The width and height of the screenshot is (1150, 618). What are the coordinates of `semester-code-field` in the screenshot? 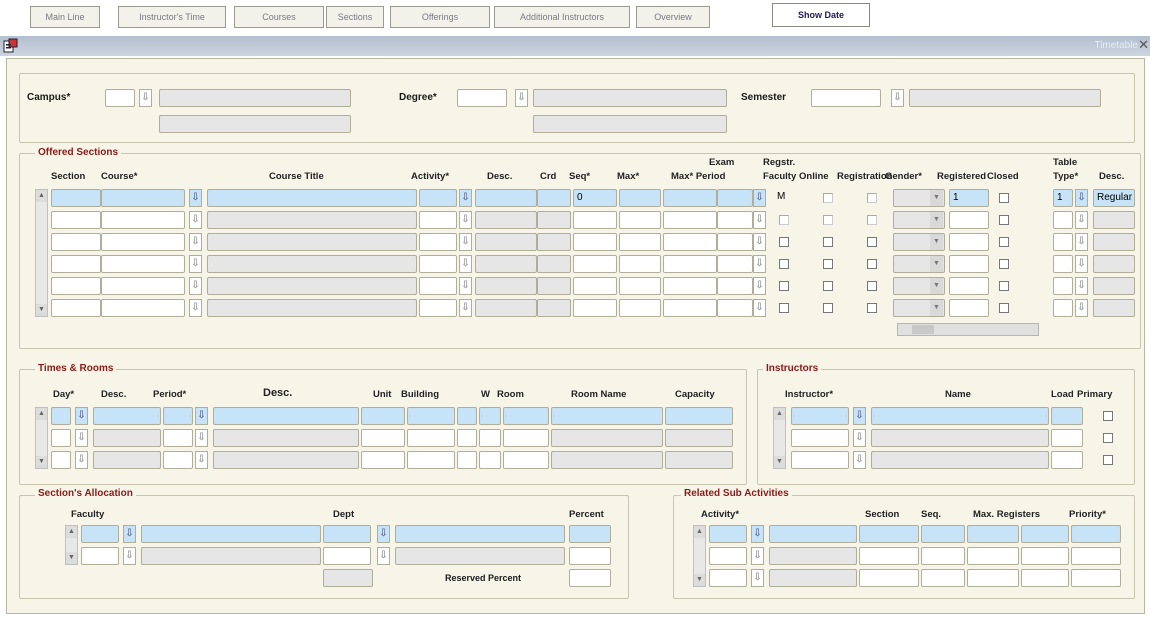 It's located at (846, 98).